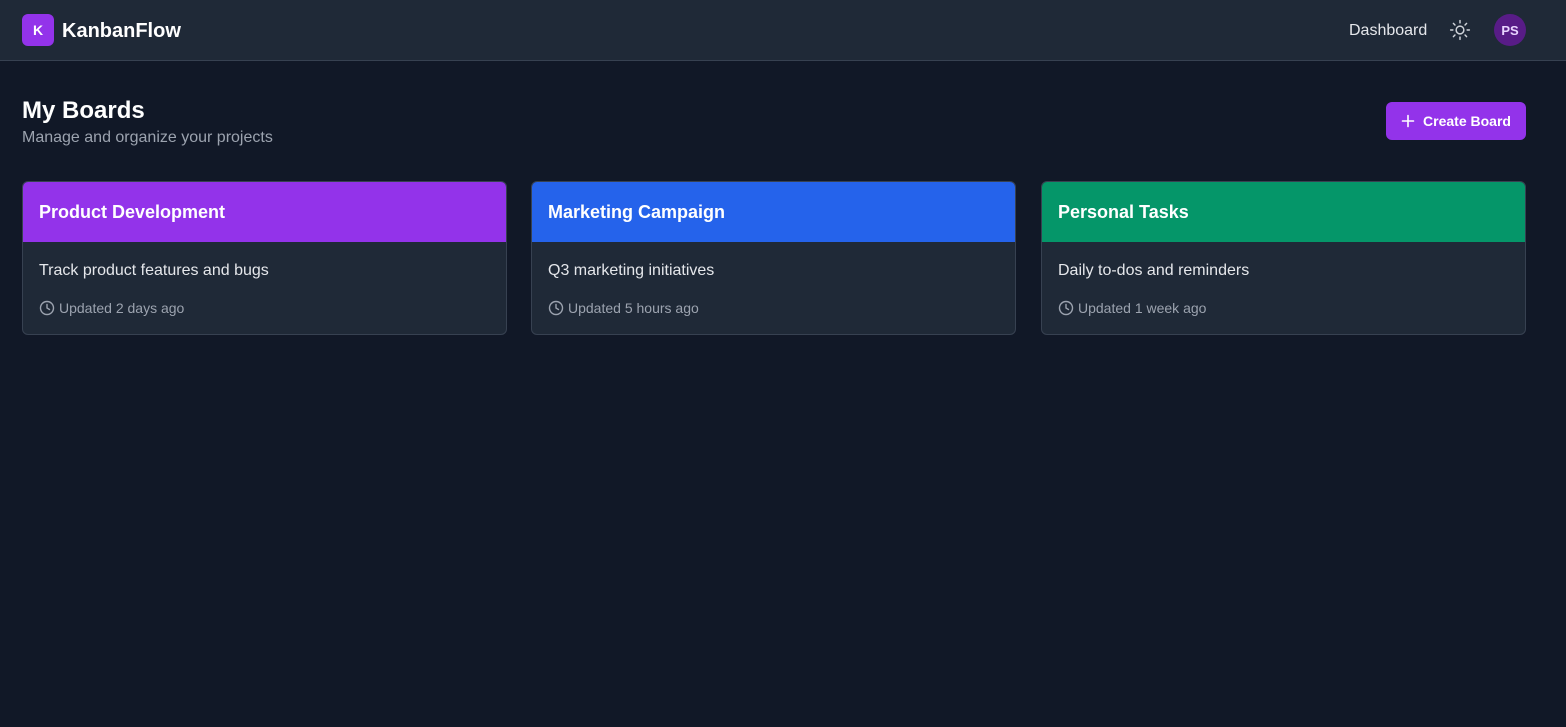 The width and height of the screenshot is (1566, 727). Describe the element at coordinates (1154, 270) in the screenshot. I see `board-description: Daily to-dos and reminders` at that location.